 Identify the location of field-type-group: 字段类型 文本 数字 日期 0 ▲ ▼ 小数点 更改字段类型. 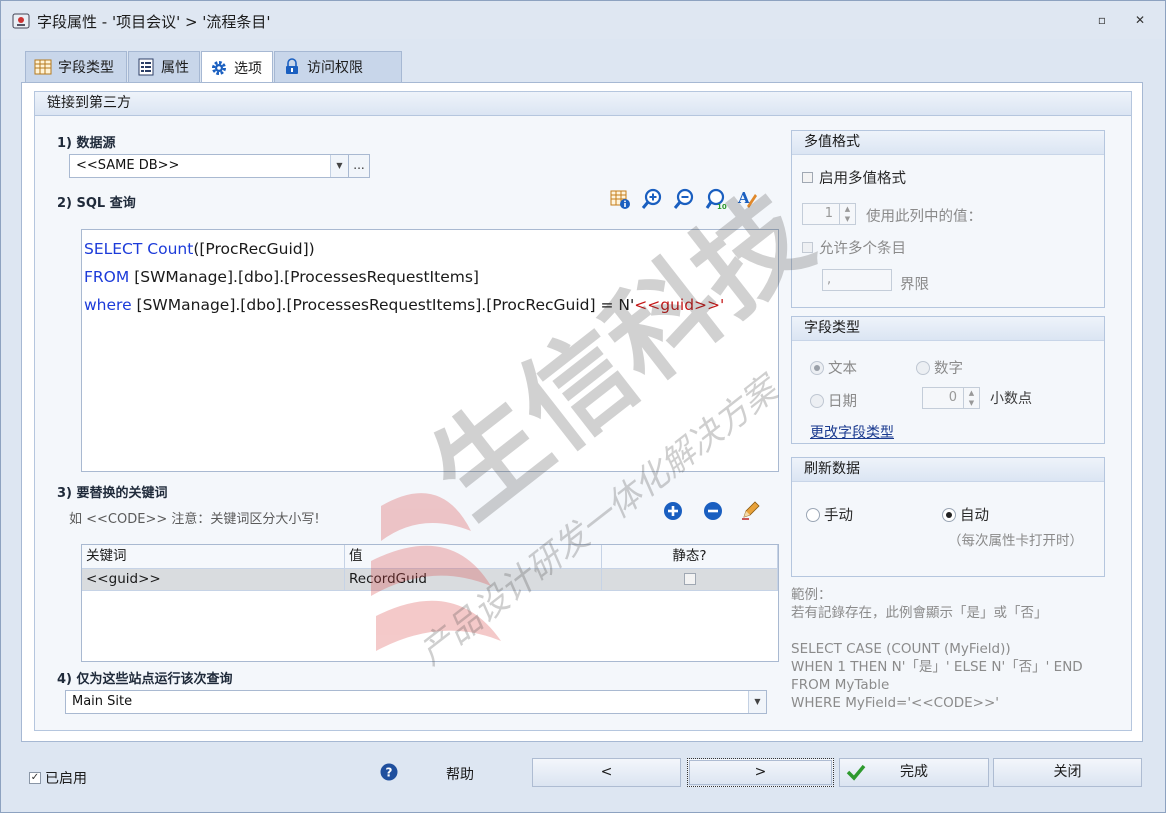
(948, 380).